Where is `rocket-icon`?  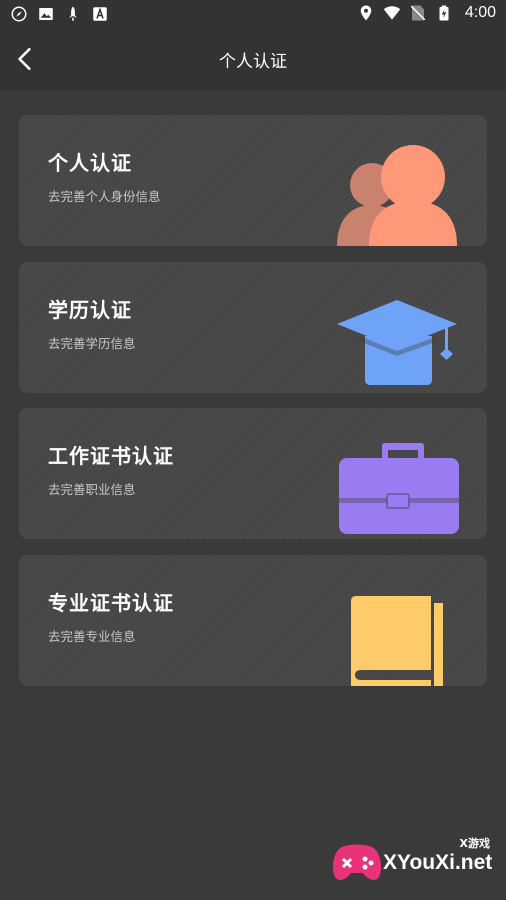 rocket-icon is located at coordinates (73, 13).